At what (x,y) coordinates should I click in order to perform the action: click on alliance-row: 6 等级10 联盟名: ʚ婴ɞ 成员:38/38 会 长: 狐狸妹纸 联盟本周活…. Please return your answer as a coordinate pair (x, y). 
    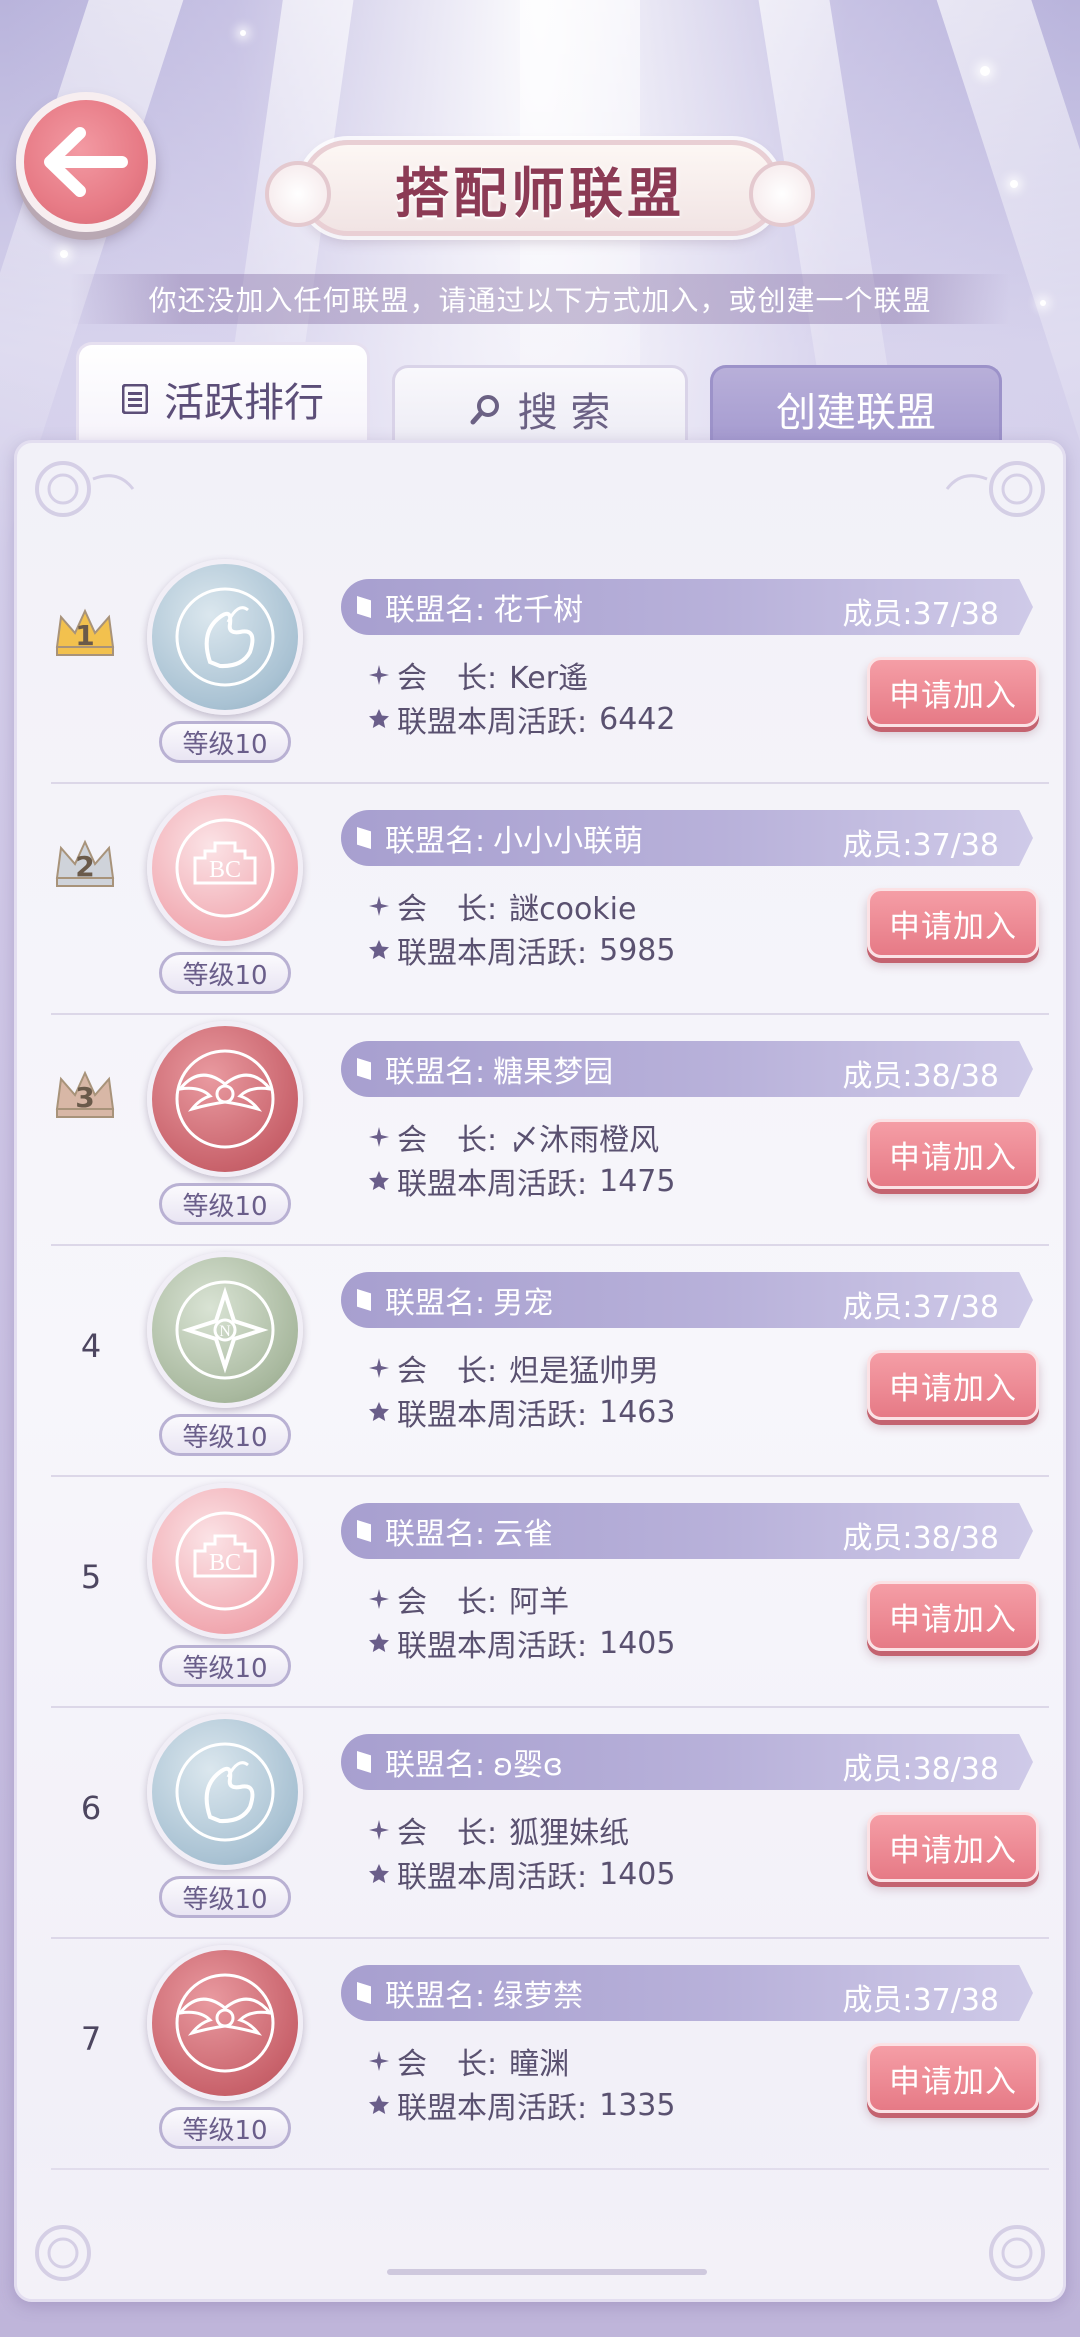
    Looking at the image, I should click on (550, 1823).